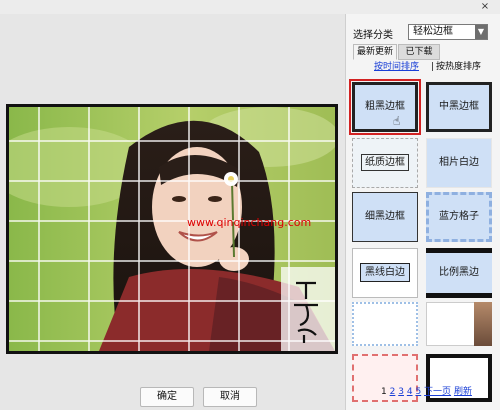  What do you see at coordinates (384, 392) in the screenshot?
I see `page-current: 1` at bounding box center [384, 392].